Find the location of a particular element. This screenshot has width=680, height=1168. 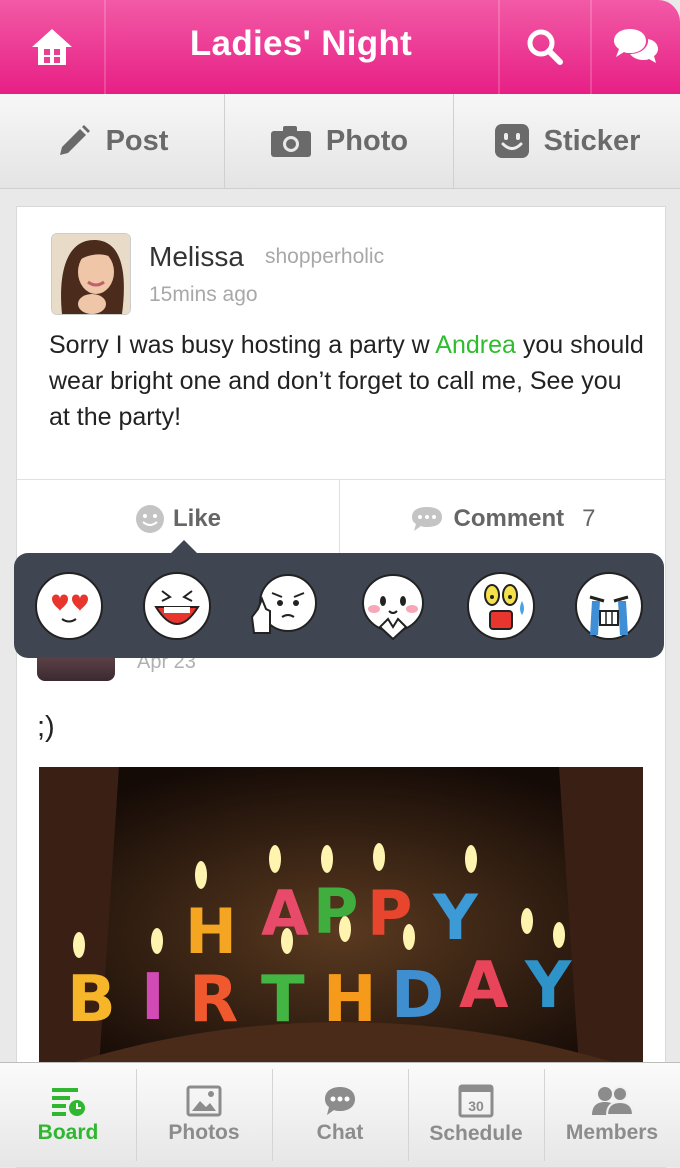

post-author-role: shopperholic is located at coordinates (325, 256).